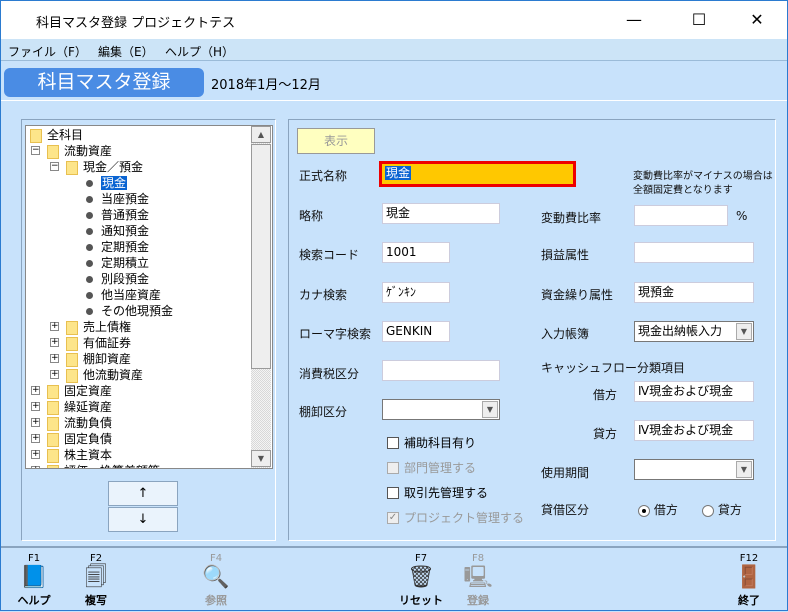  I want to click on inventory-label: 棚卸区分, so click(323, 412).